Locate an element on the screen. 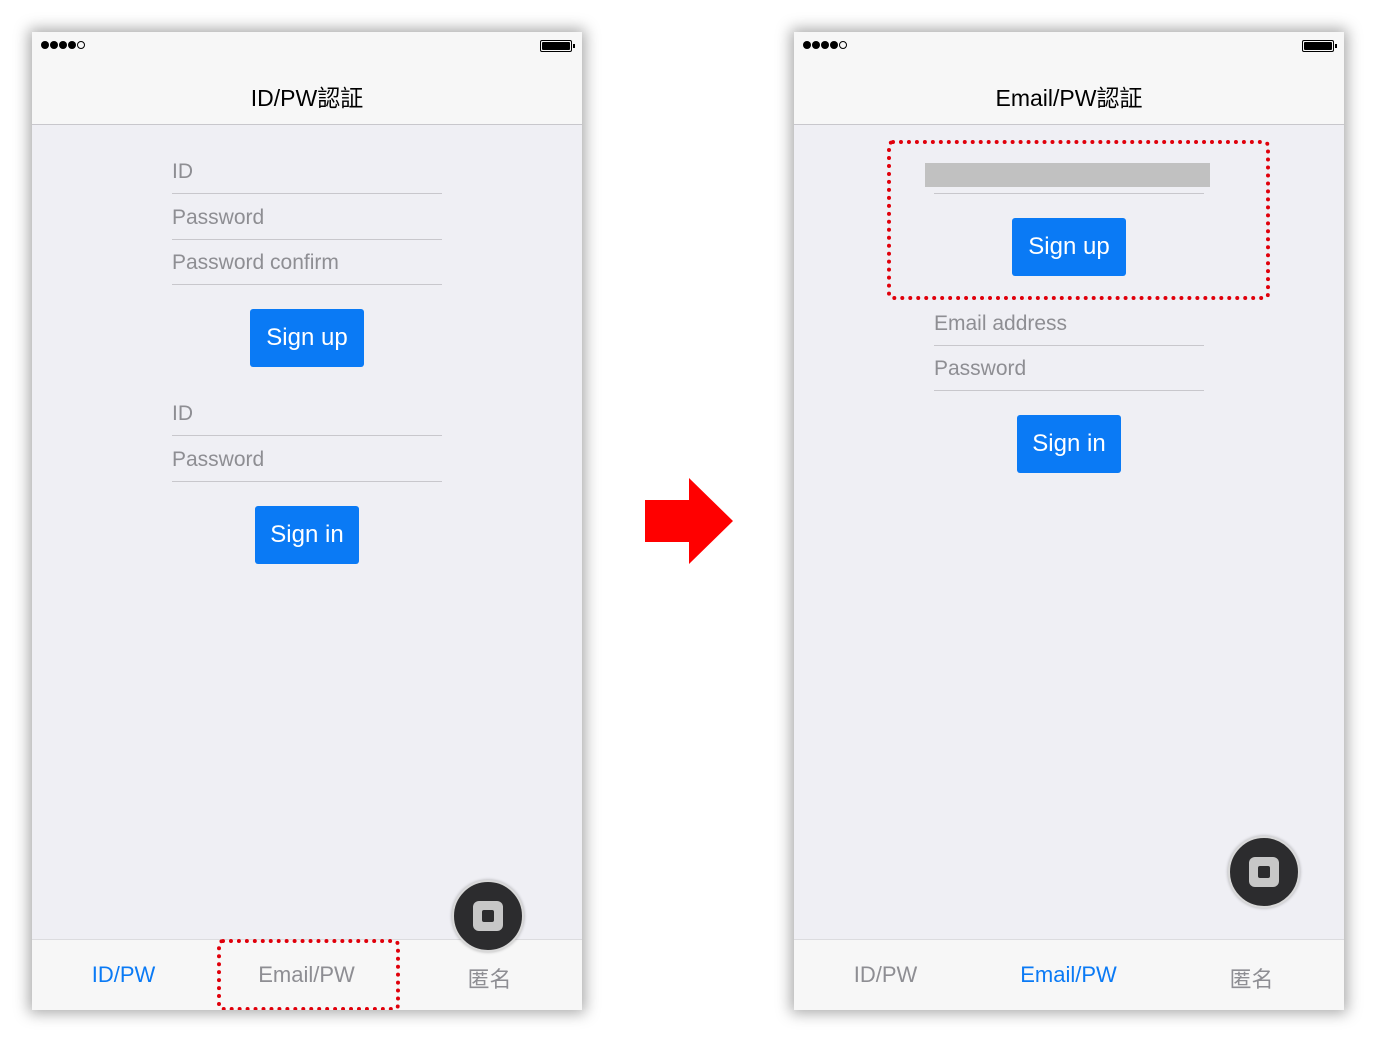 The height and width of the screenshot is (1042, 1376). sign-up-button: Sign up is located at coordinates (307, 338).